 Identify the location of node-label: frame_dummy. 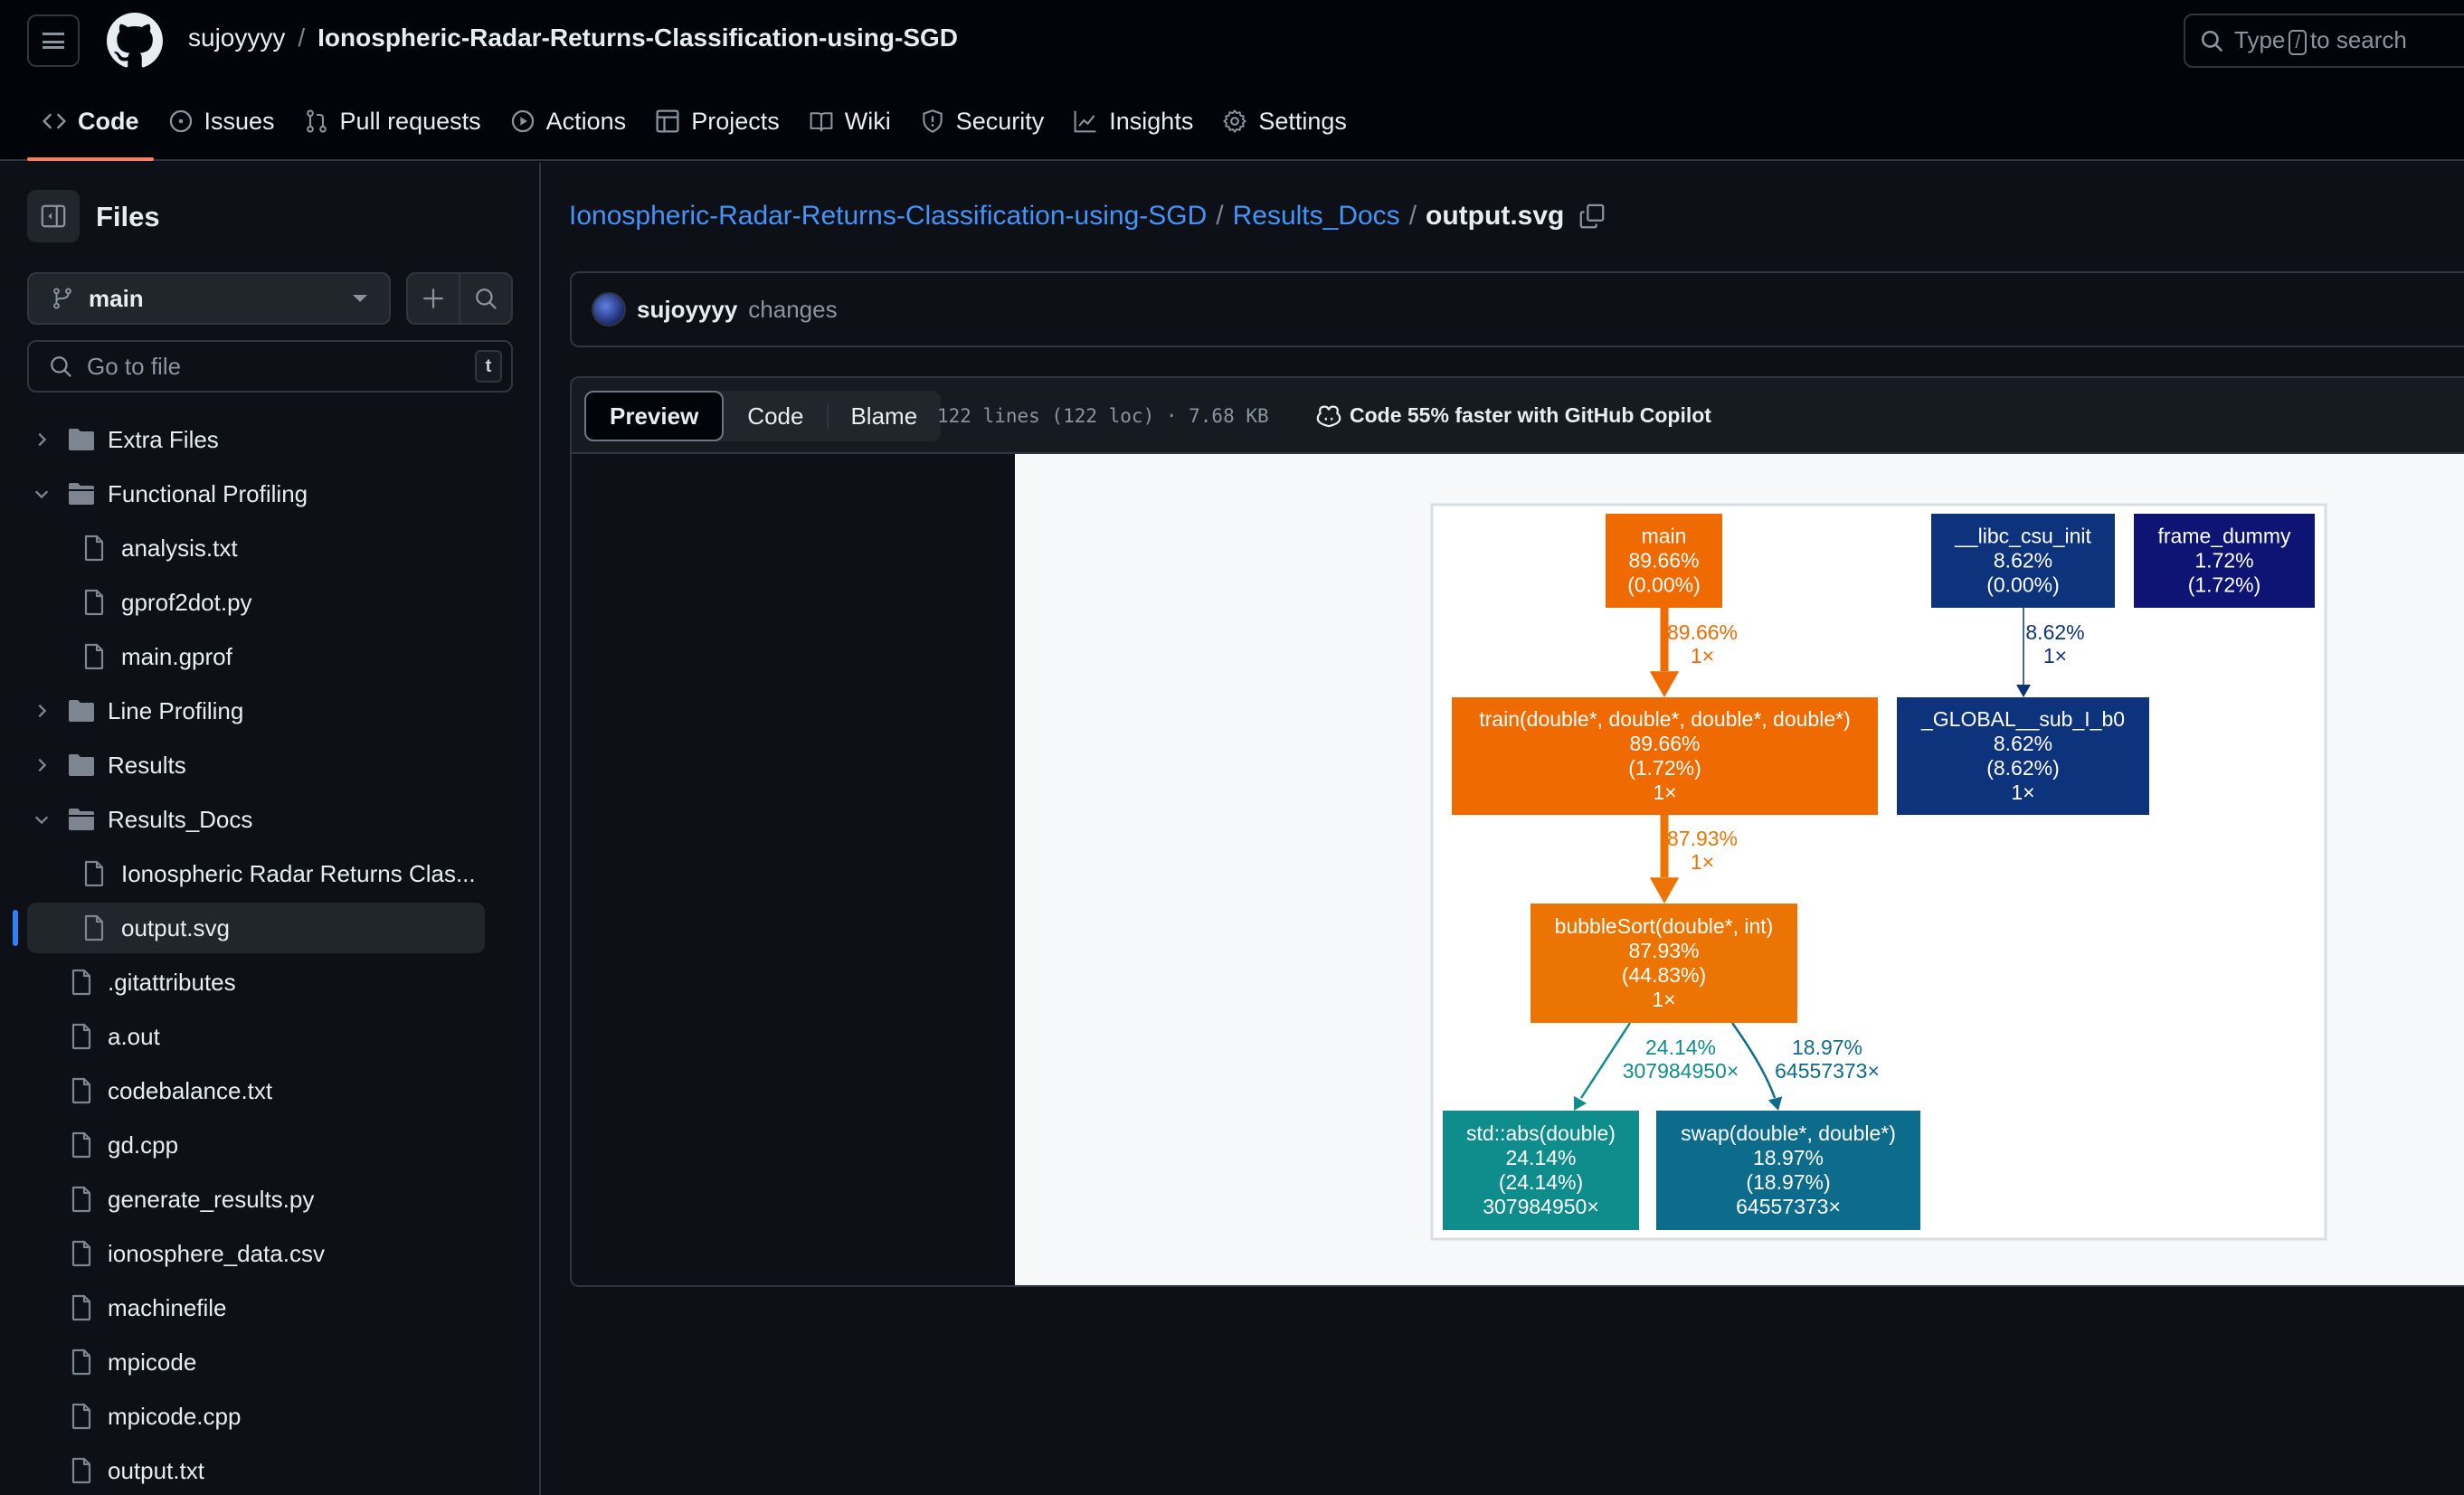
(2224, 536).